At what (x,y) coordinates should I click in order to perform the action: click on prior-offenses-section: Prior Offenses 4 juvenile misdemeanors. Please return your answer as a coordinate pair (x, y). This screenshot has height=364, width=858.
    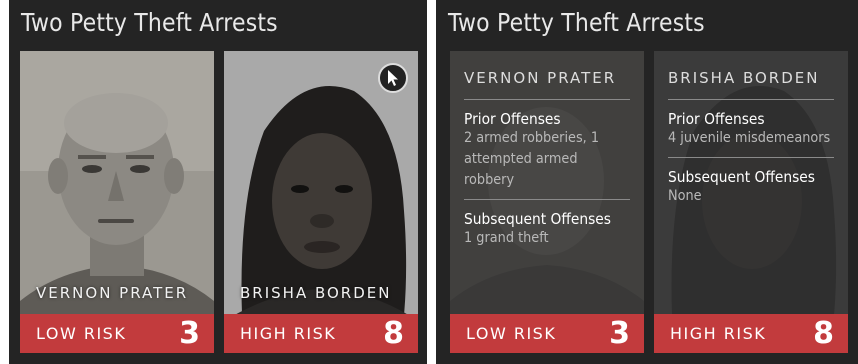
    Looking at the image, I should click on (751, 129).